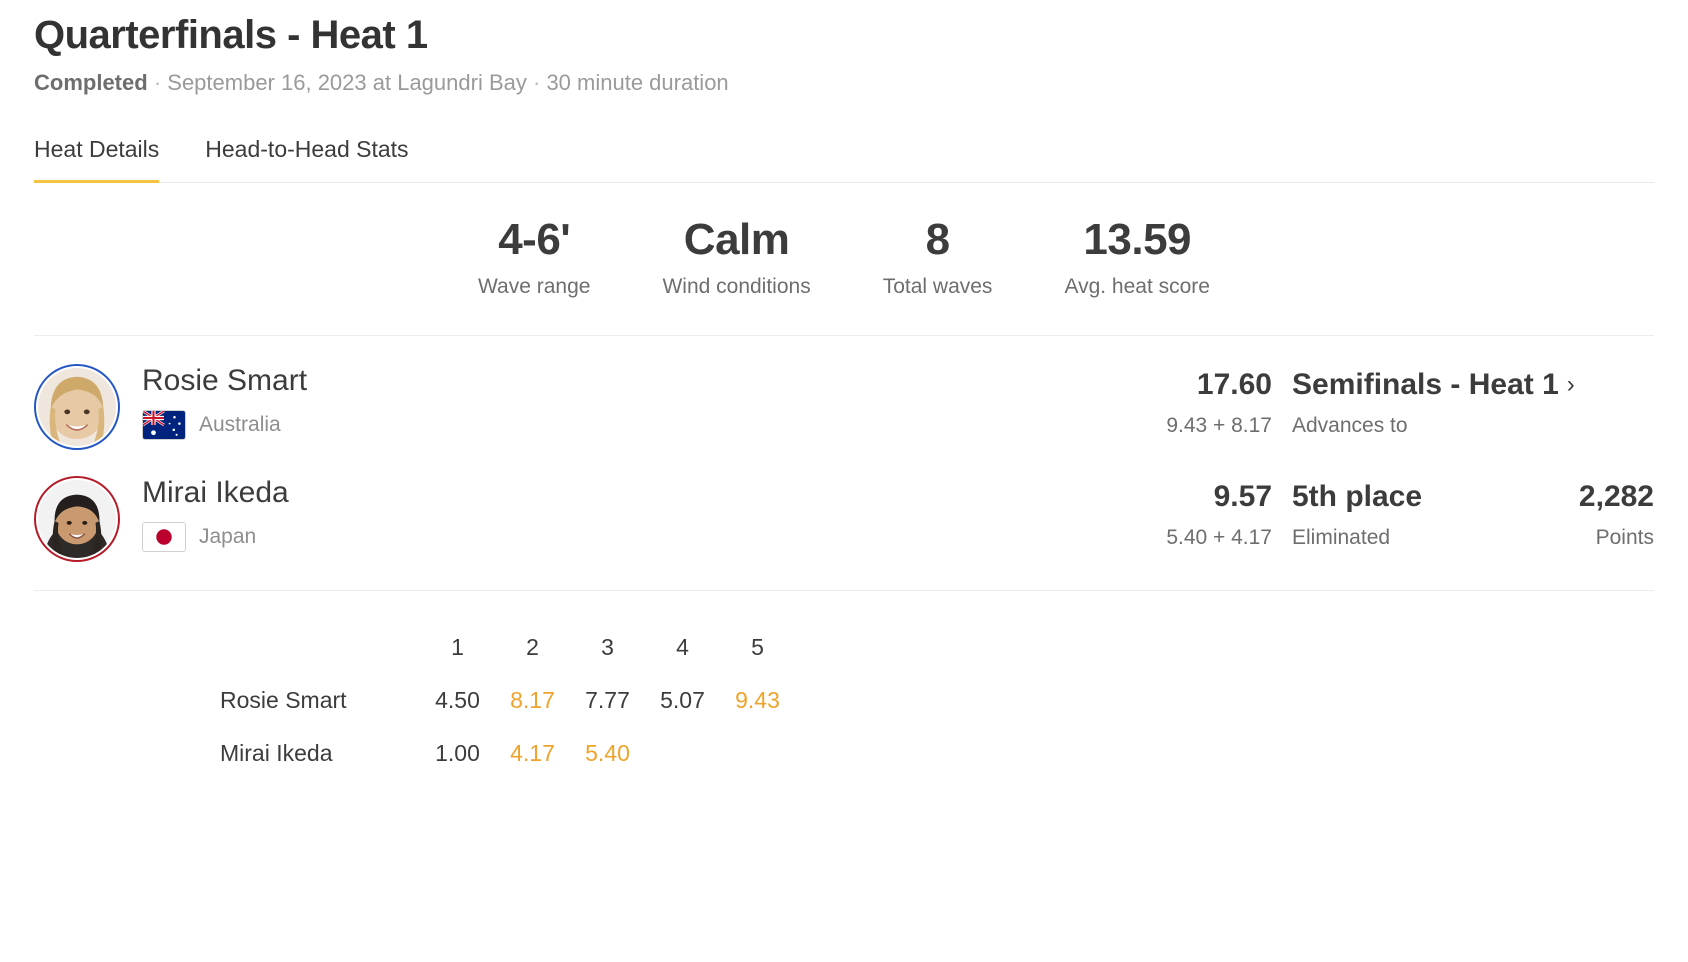 The height and width of the screenshot is (962, 1688). Describe the element at coordinates (164, 537) in the screenshot. I see `japan-flag-icon` at that location.